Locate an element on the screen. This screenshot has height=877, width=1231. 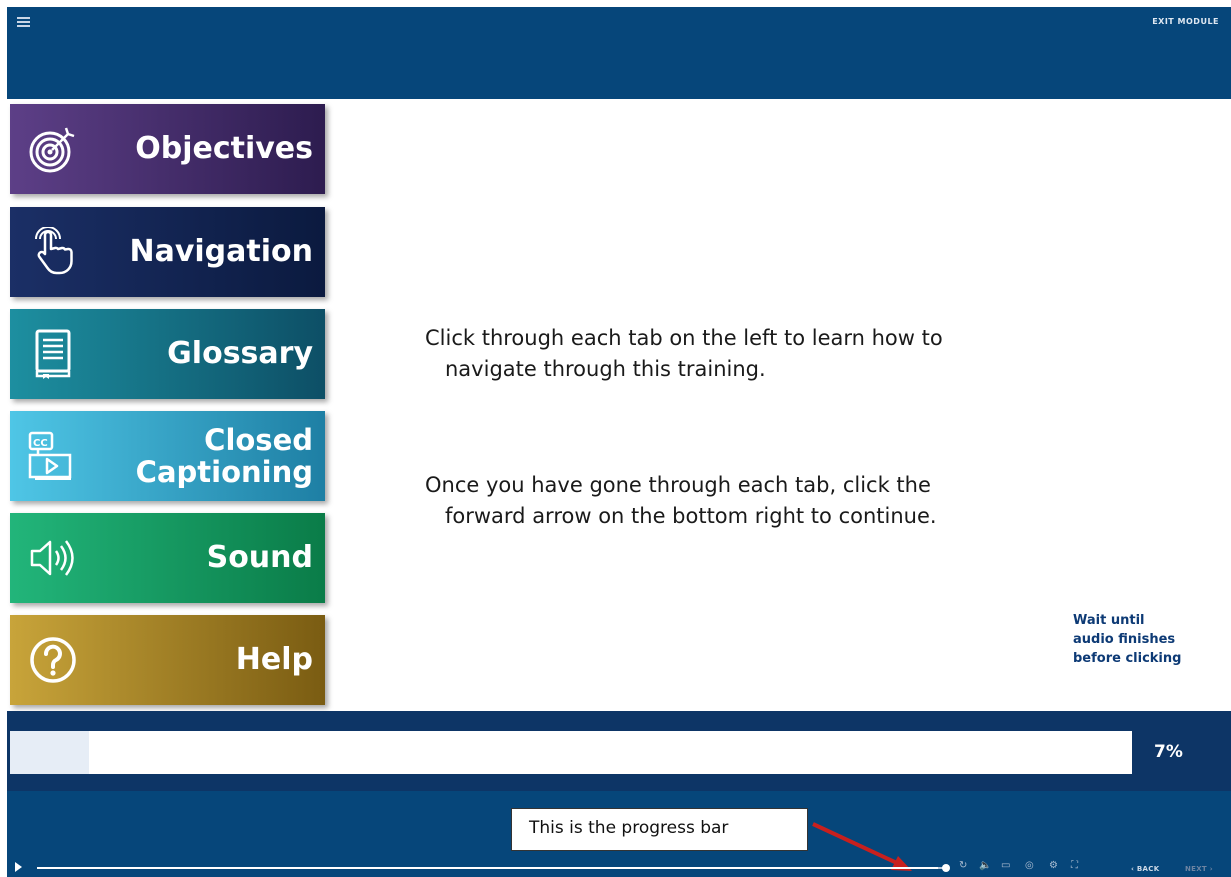
exit-module-button: EXIT MODULE is located at coordinates (1185, 21).